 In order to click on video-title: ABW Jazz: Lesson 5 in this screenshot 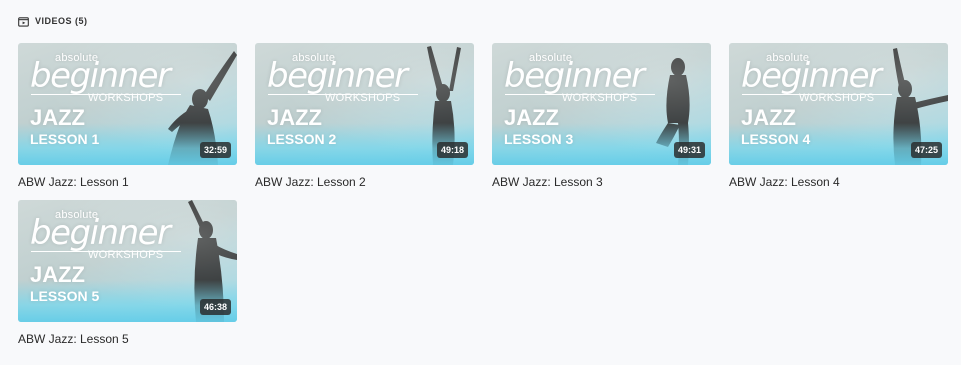, I will do `click(127, 339)`.